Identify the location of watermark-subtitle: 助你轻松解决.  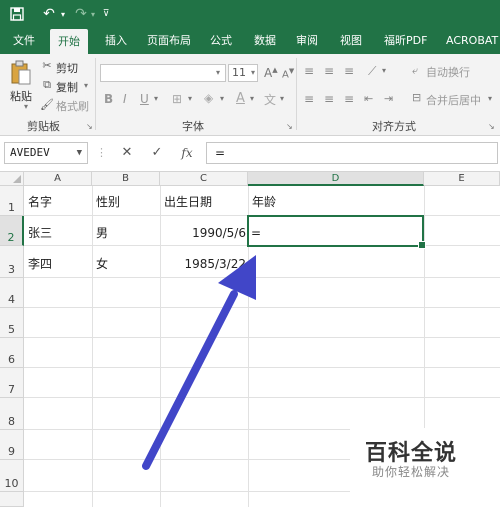
(411, 472).